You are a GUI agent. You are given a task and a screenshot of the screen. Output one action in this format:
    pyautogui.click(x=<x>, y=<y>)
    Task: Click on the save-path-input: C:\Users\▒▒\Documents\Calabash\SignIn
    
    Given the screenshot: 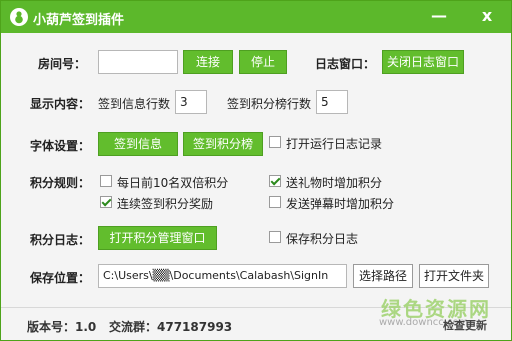 What is the action you would take?
    pyautogui.click(x=222, y=276)
    